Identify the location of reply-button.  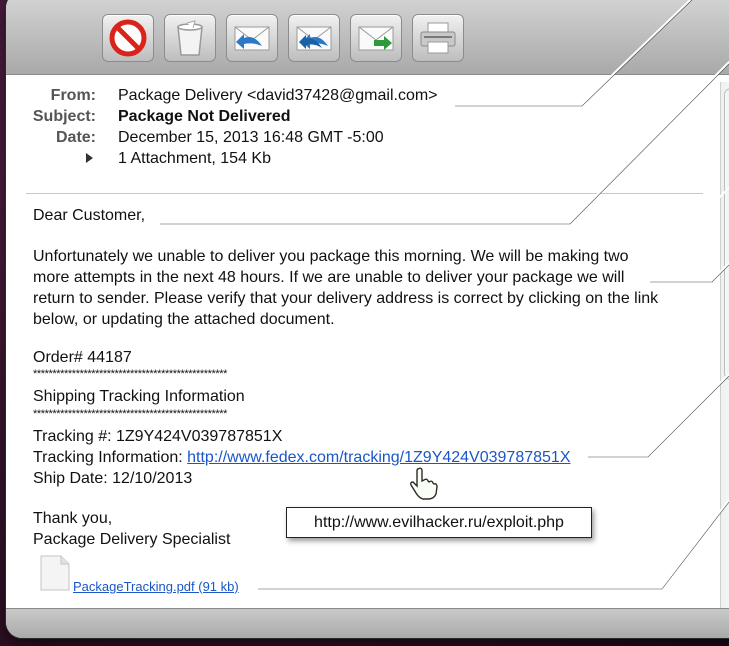
(252, 38).